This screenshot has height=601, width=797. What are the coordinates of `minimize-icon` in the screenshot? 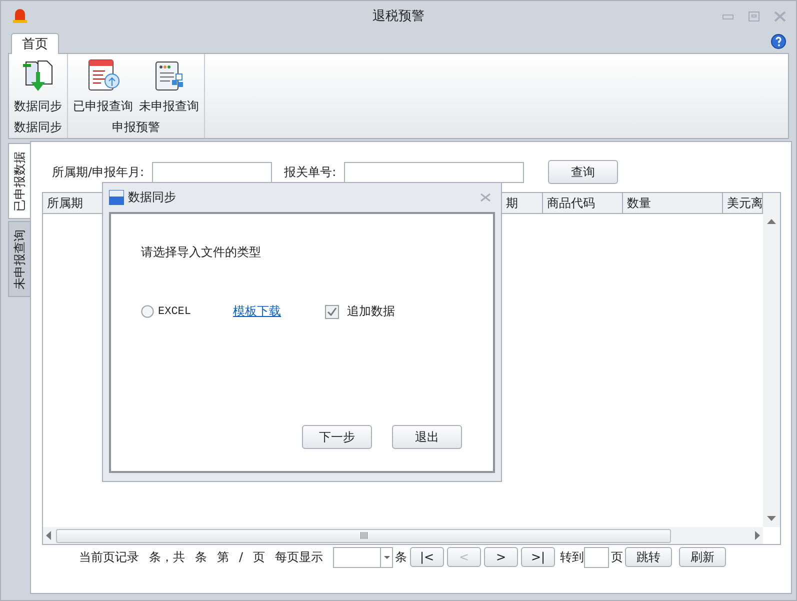 It's located at (728, 16).